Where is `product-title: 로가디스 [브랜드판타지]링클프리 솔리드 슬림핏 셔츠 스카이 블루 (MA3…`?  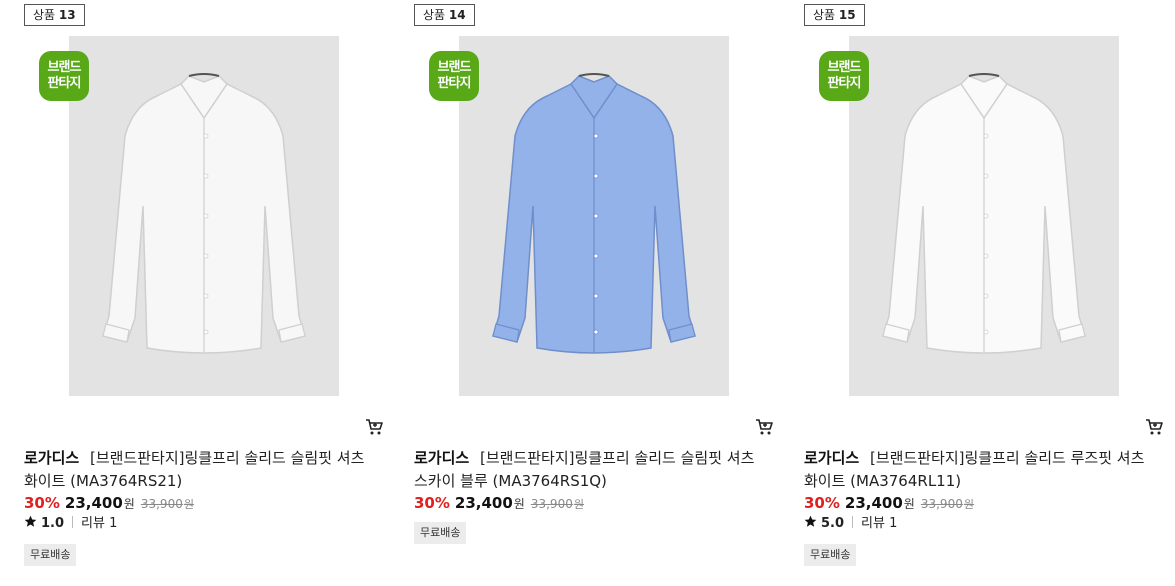 product-title: 로가디스 [브랜드판타지]링클프리 솔리드 슬림핏 셔츠 스카이 블루 (MA3… is located at coordinates (590, 470).